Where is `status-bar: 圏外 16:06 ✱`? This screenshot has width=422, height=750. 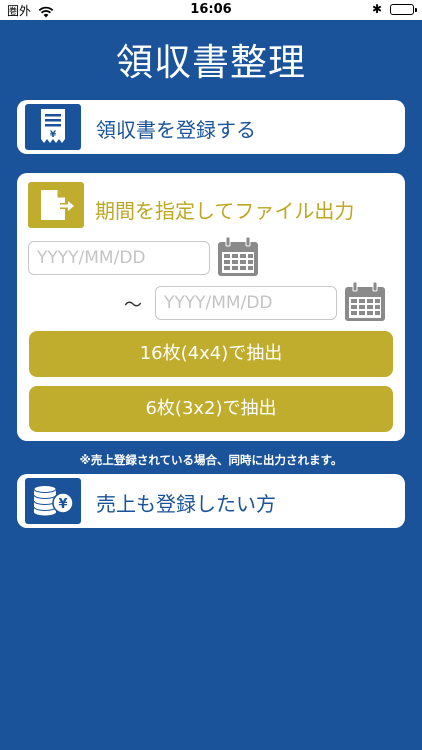
status-bar: 圏外 16:06 ✱ is located at coordinates (211, 10).